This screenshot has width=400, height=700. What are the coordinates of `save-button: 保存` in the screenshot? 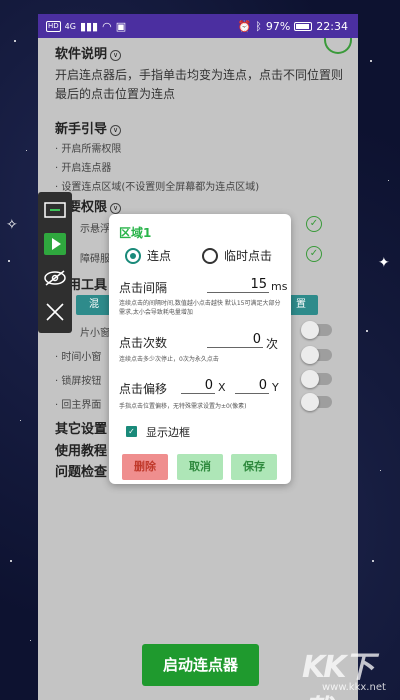 It's located at (254, 467).